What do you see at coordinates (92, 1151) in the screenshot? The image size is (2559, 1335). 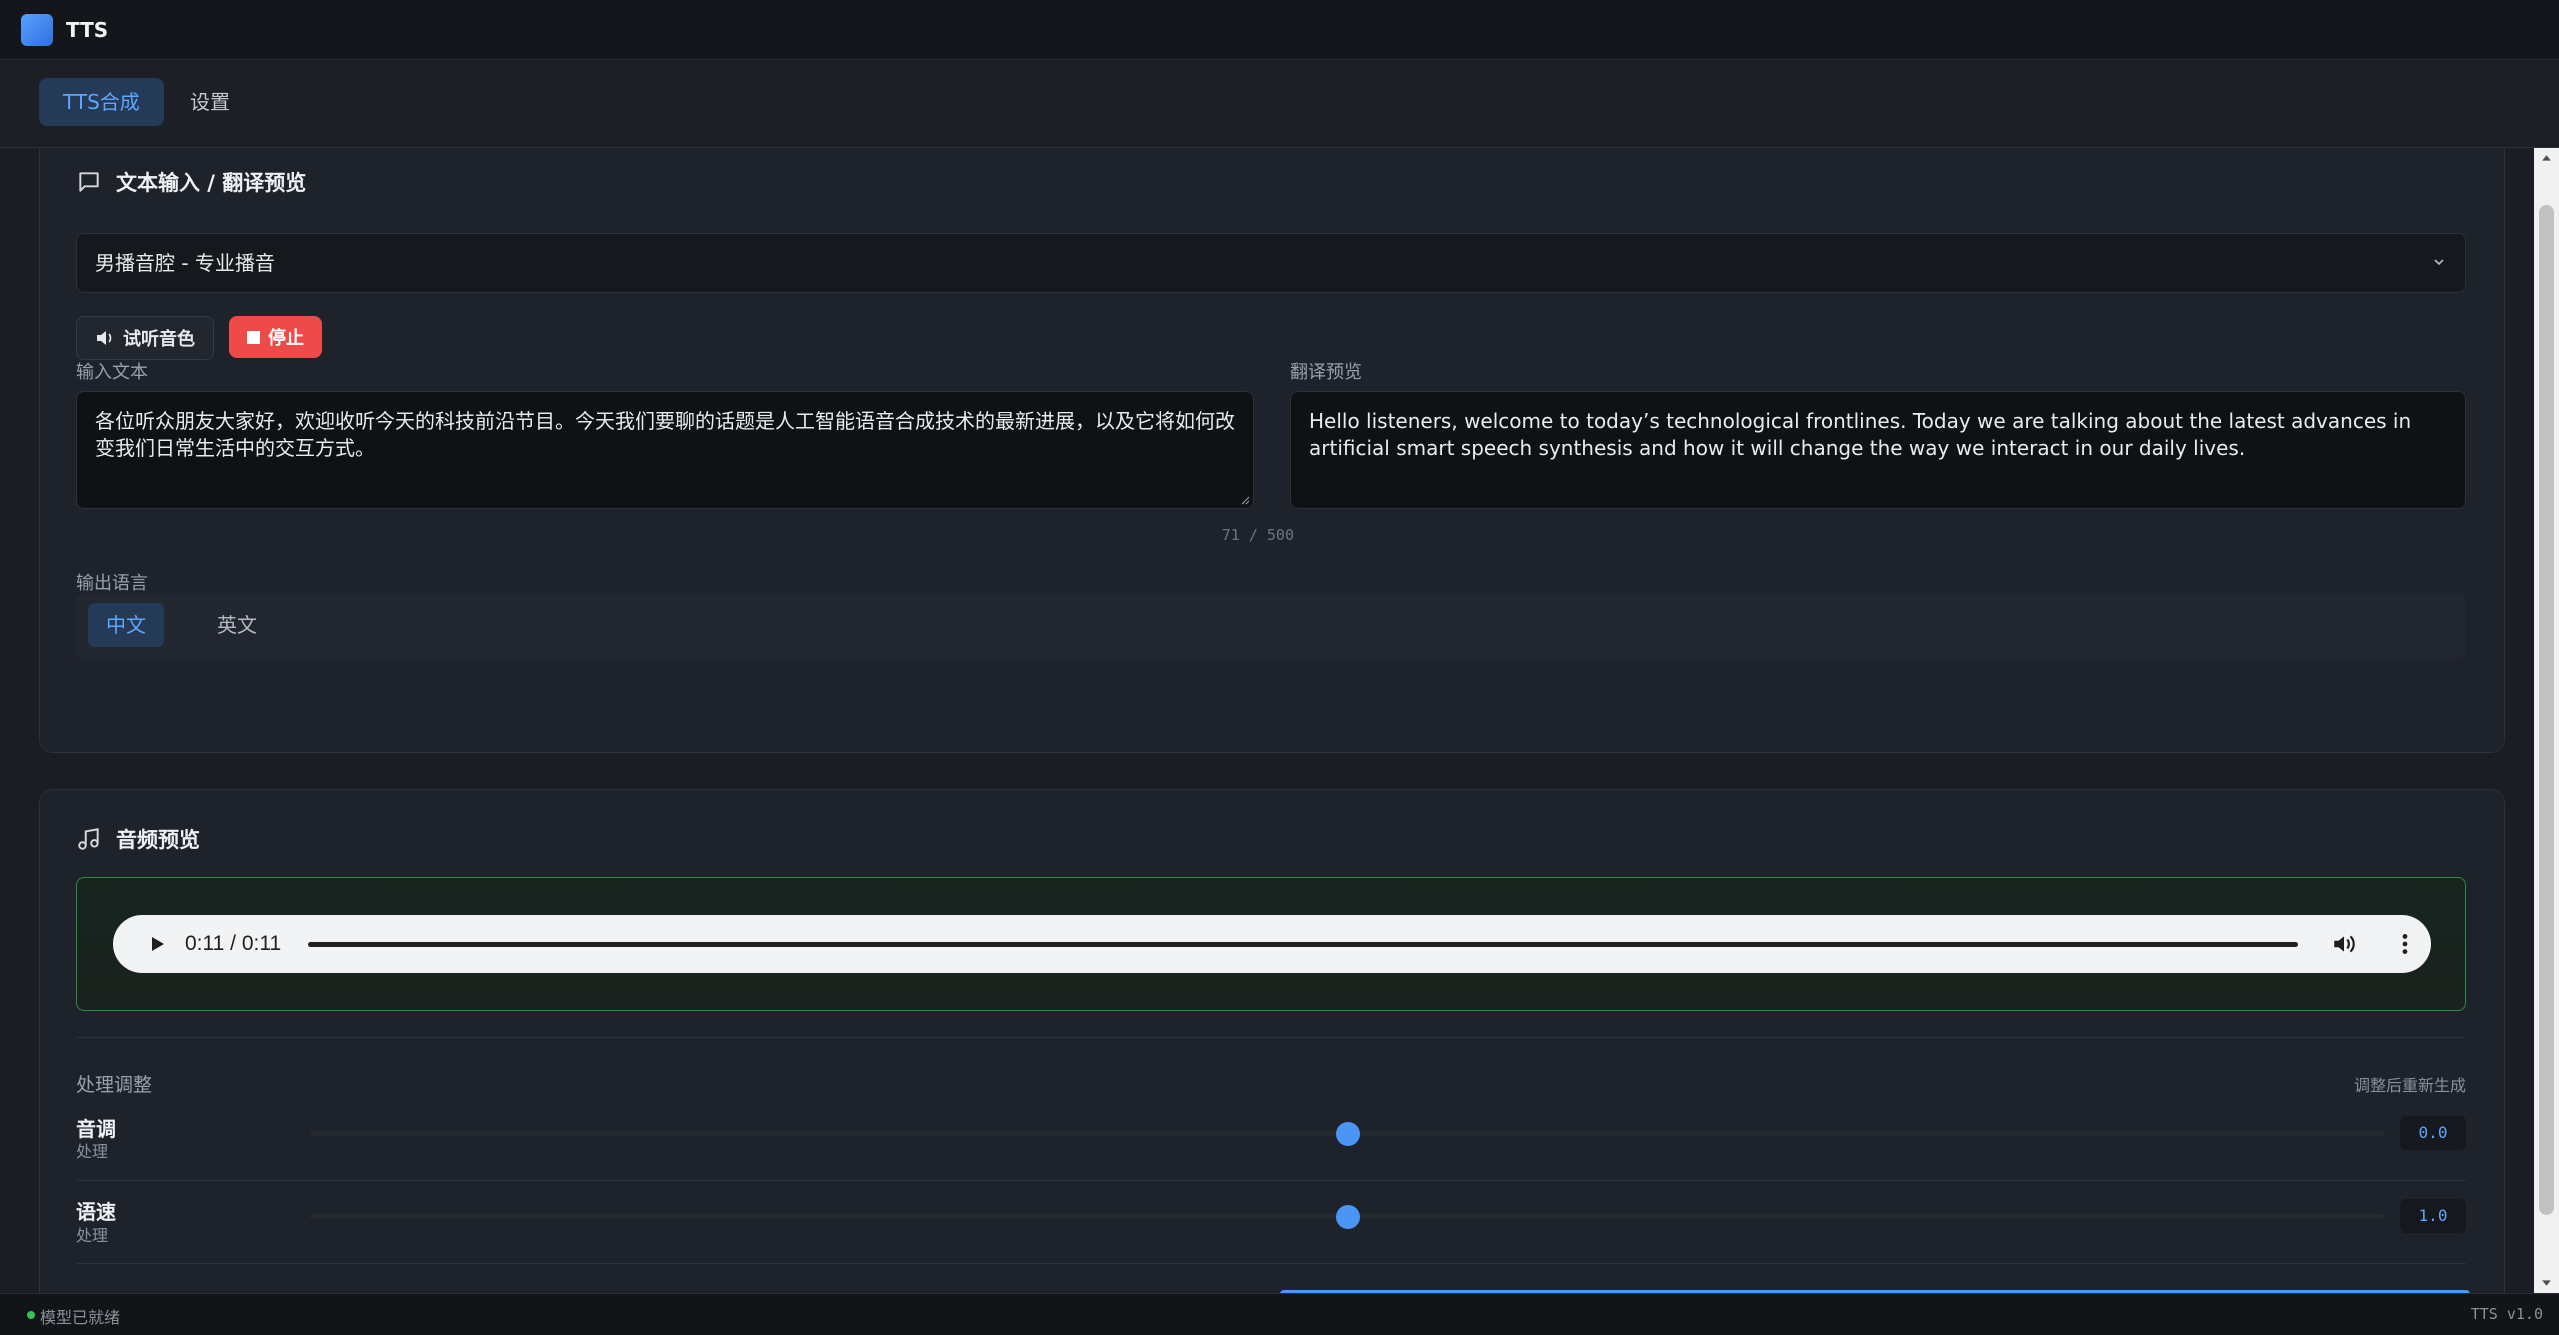 I see `pitch-sublabel: 处理` at bounding box center [92, 1151].